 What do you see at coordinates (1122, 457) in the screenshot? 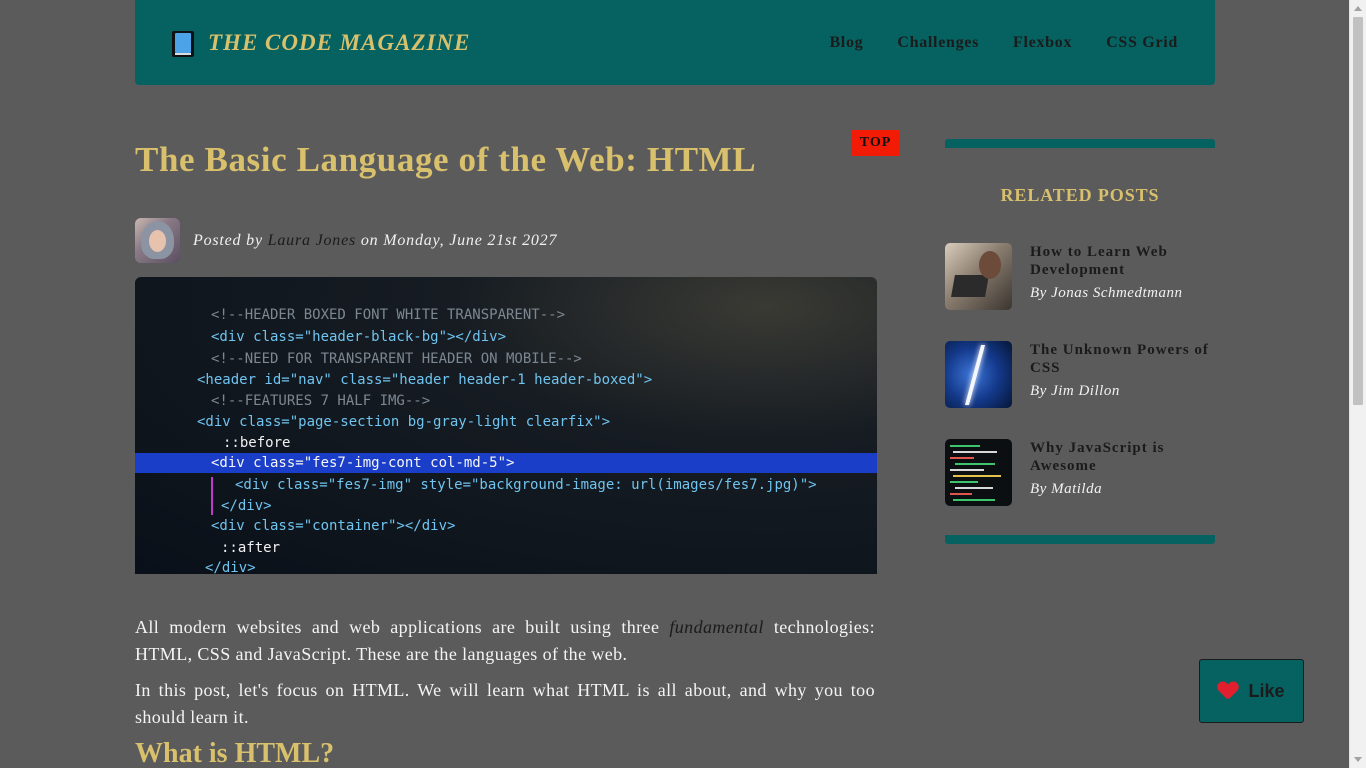
I see `related-post-title: Why JavaScript is Awesome` at bounding box center [1122, 457].